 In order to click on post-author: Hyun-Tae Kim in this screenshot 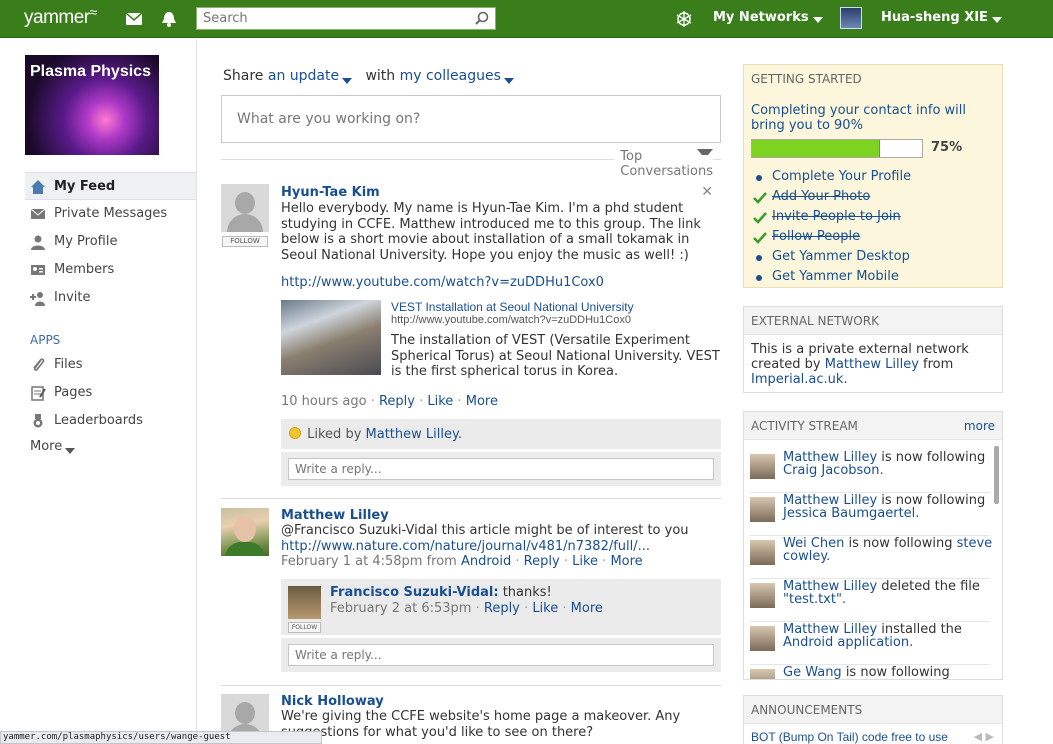, I will do `click(330, 192)`.